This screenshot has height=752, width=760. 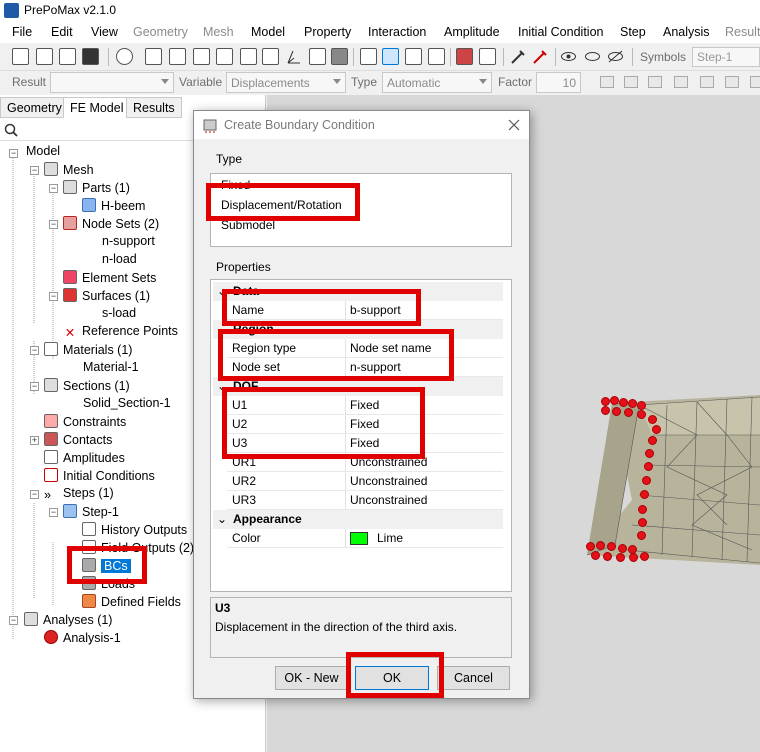 What do you see at coordinates (119, 261) in the screenshot?
I see `tree-node-n-load: n-load` at bounding box center [119, 261].